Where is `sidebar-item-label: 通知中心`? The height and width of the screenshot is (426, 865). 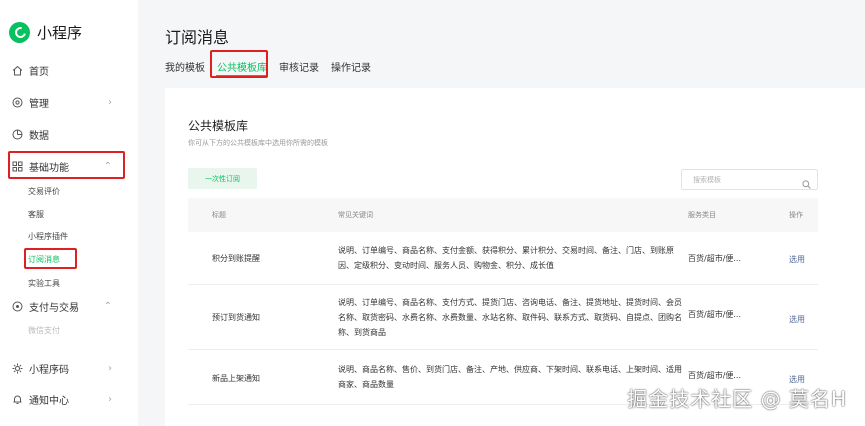
sidebar-item-label: 通知中心 is located at coordinates (49, 401).